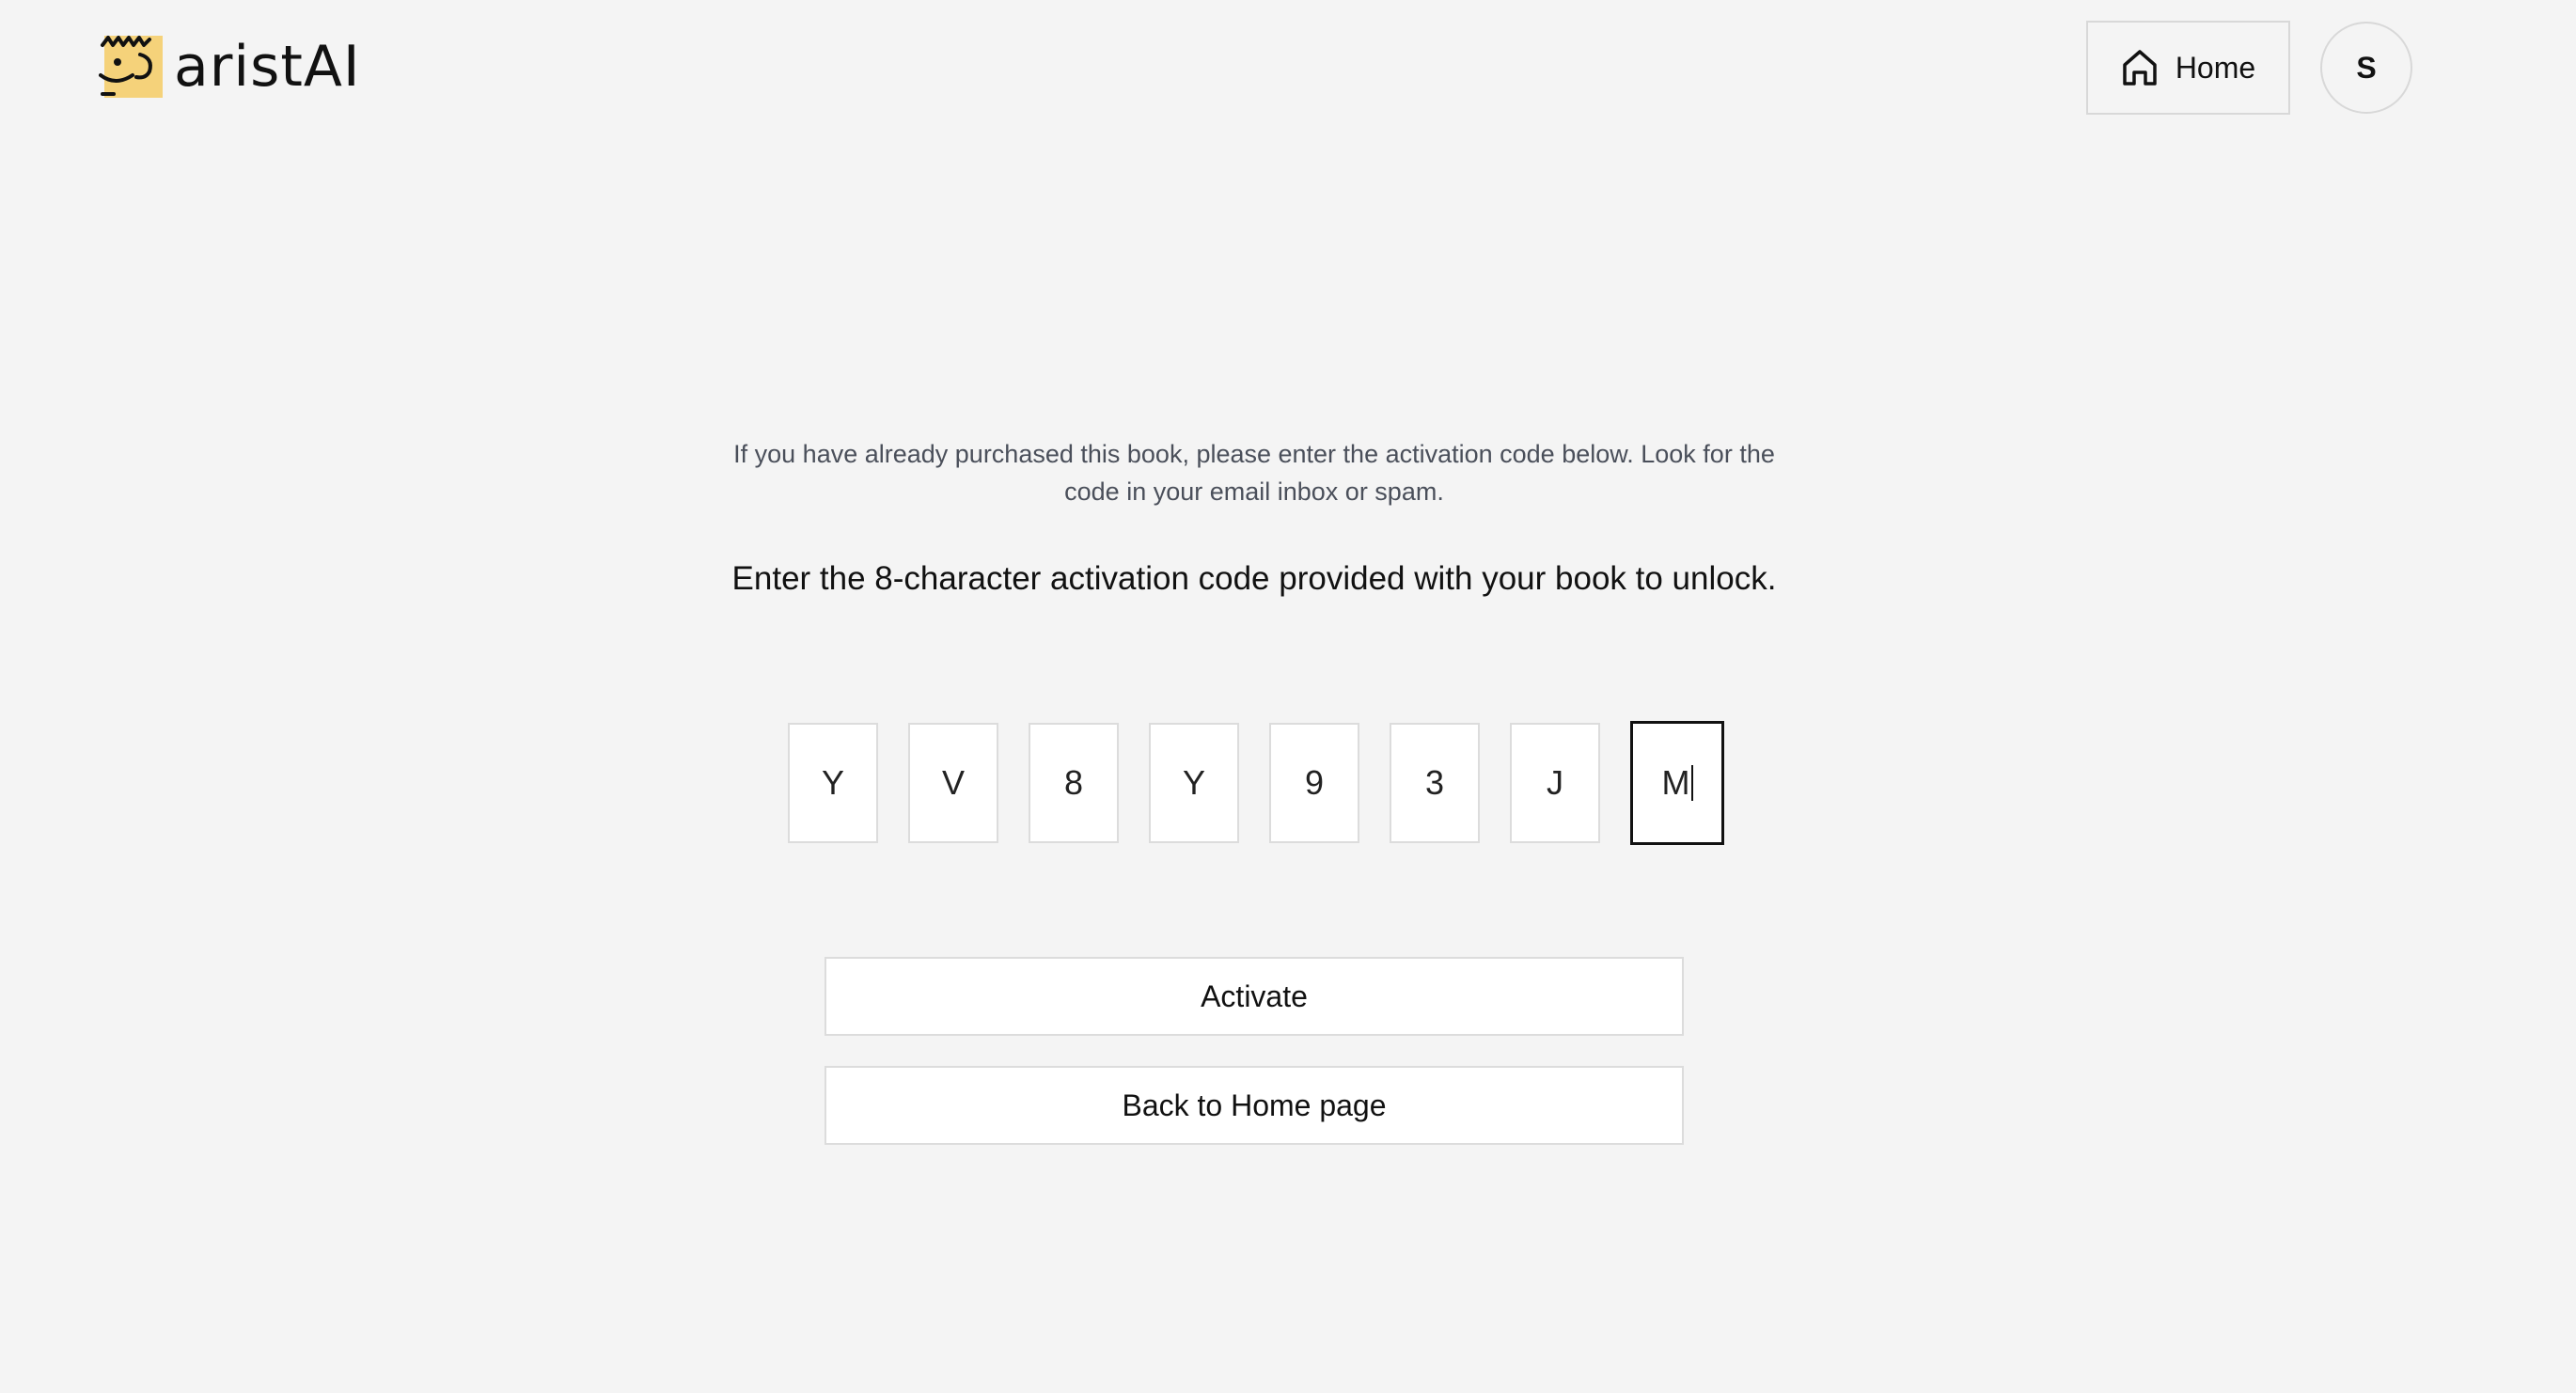  I want to click on code-char-2: V, so click(953, 783).